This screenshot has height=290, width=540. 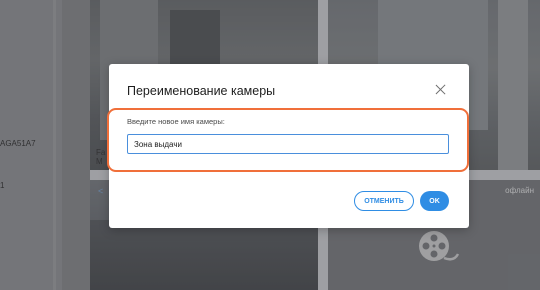 I want to click on camera-name-label: Введите новое имя камеры:, so click(x=176, y=121).